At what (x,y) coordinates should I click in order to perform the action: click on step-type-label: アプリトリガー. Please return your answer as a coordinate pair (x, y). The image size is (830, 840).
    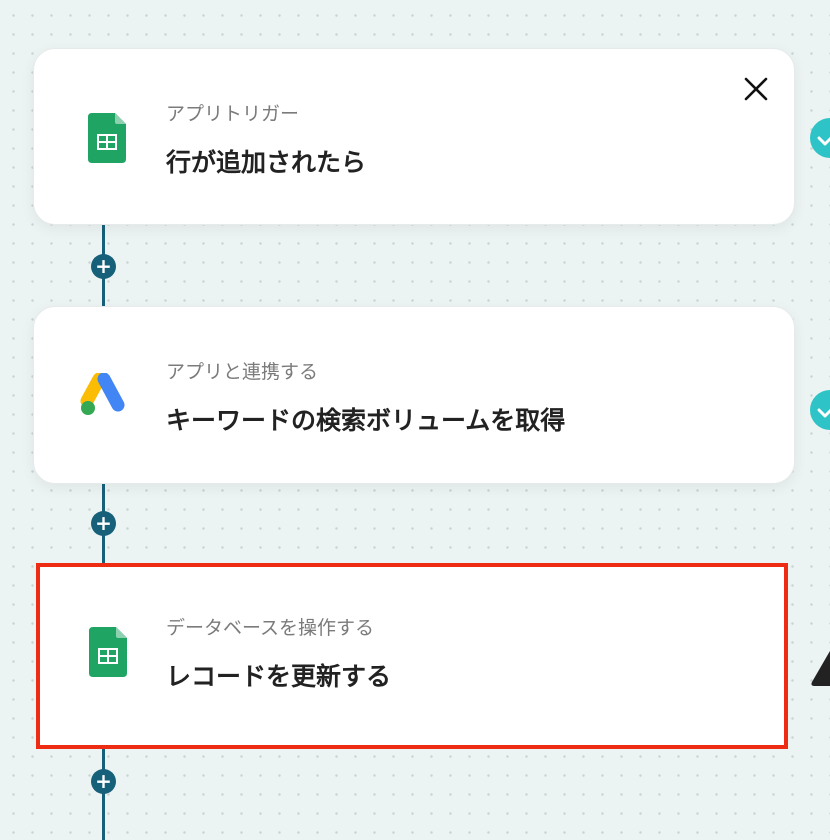
    Looking at the image, I should click on (233, 114).